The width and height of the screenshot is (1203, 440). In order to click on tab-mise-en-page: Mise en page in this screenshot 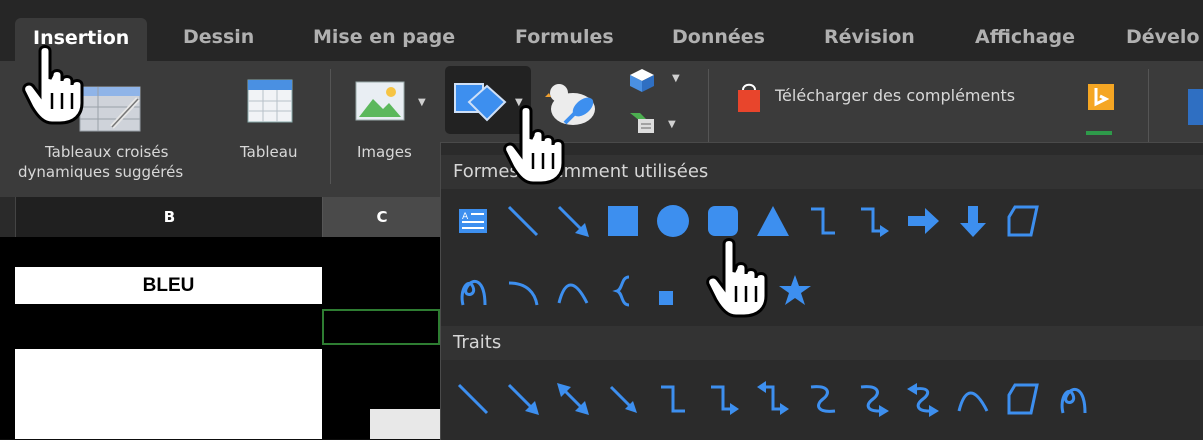, I will do `click(384, 37)`.